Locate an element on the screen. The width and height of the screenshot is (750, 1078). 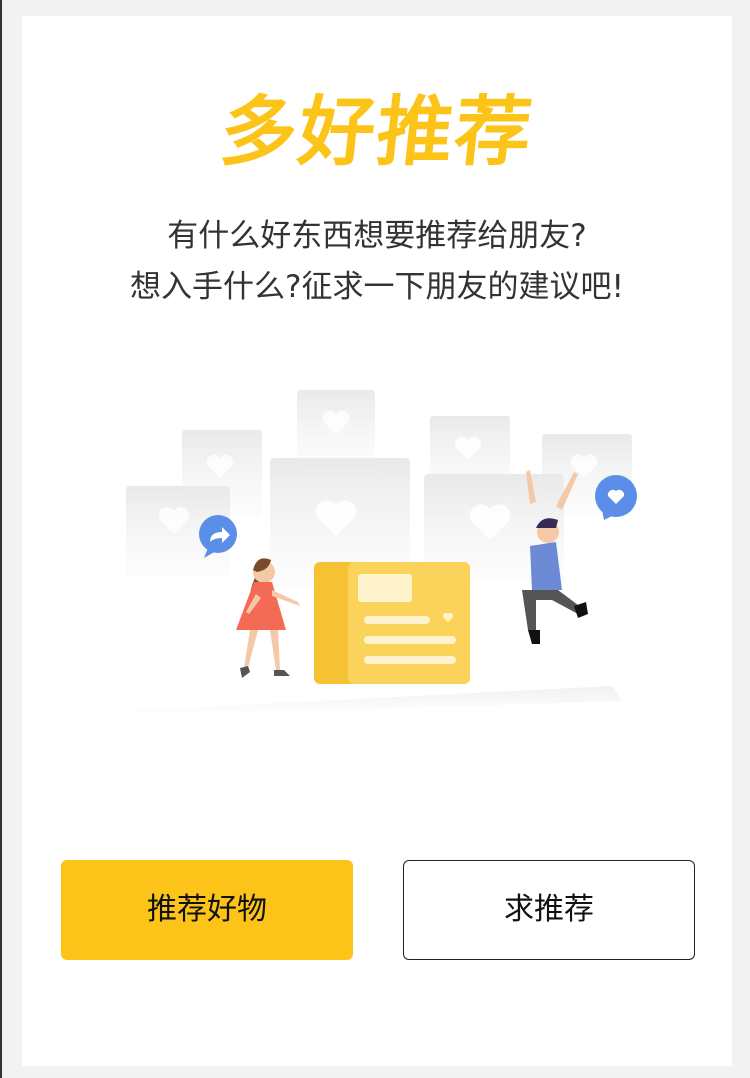
subtitle-line-2: 想入手什么?征求一下朋友的建议吧! is located at coordinates (377, 287).